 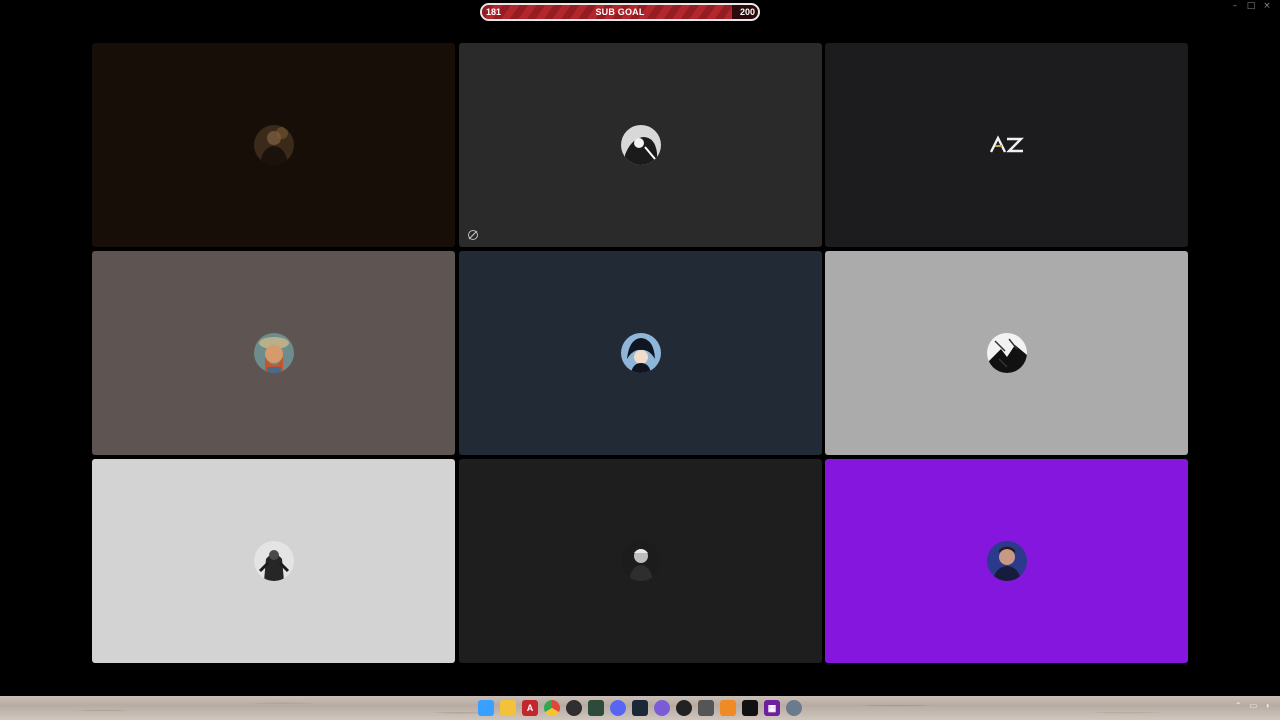 I want to click on settings-gear-icon, so click(x=794, y=708).